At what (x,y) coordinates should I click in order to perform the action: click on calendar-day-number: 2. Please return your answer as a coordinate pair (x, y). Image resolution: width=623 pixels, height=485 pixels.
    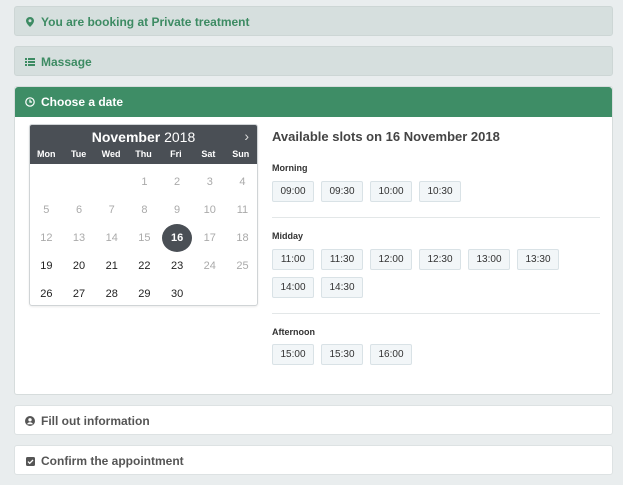
    Looking at the image, I should click on (177, 182).